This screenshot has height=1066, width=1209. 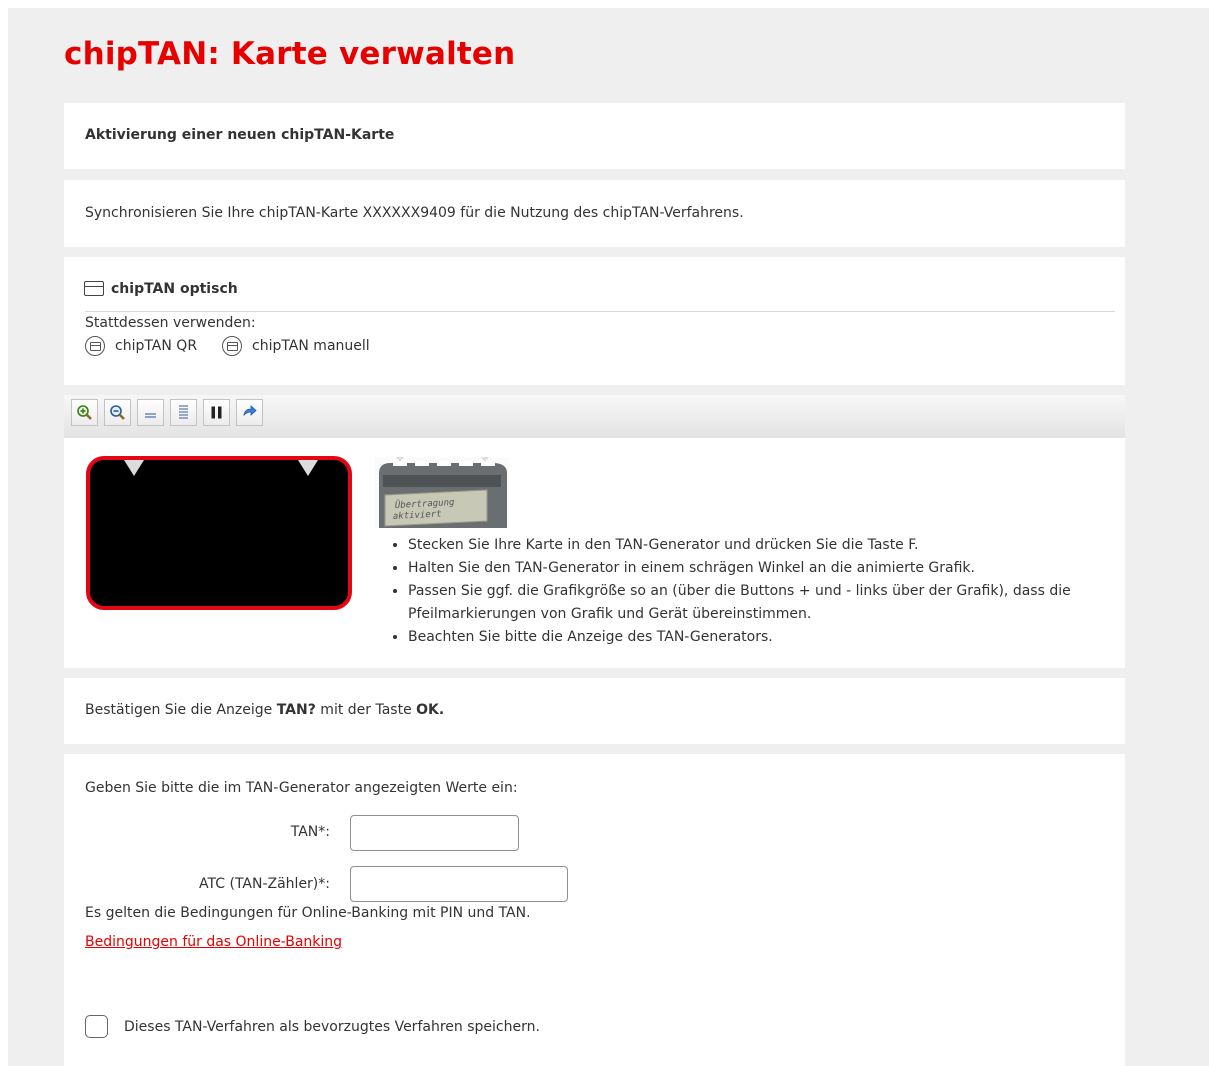 I want to click on divider, so click(x=600, y=311).